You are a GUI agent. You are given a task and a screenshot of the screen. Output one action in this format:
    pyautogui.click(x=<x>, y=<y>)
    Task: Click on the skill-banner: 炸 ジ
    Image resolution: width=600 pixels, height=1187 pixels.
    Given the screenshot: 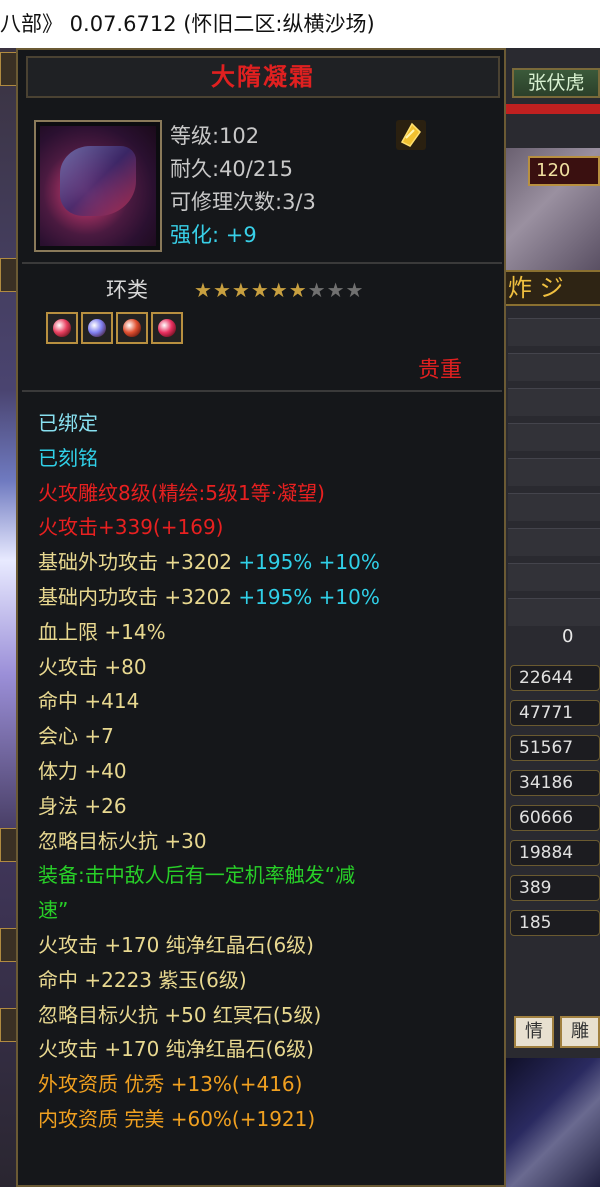 What is the action you would take?
    pyautogui.click(x=553, y=288)
    